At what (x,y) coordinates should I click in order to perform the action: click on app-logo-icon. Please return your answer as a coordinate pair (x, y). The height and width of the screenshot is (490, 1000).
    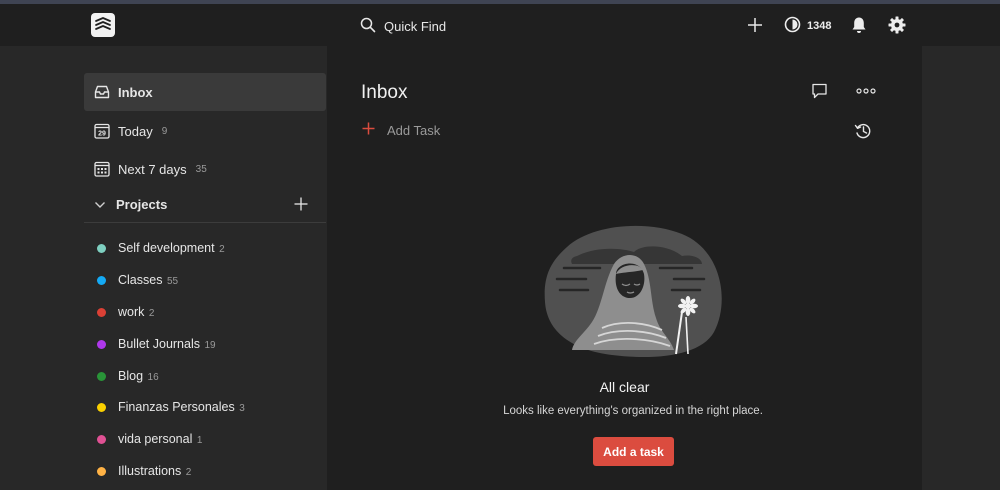
    Looking at the image, I should click on (103, 25).